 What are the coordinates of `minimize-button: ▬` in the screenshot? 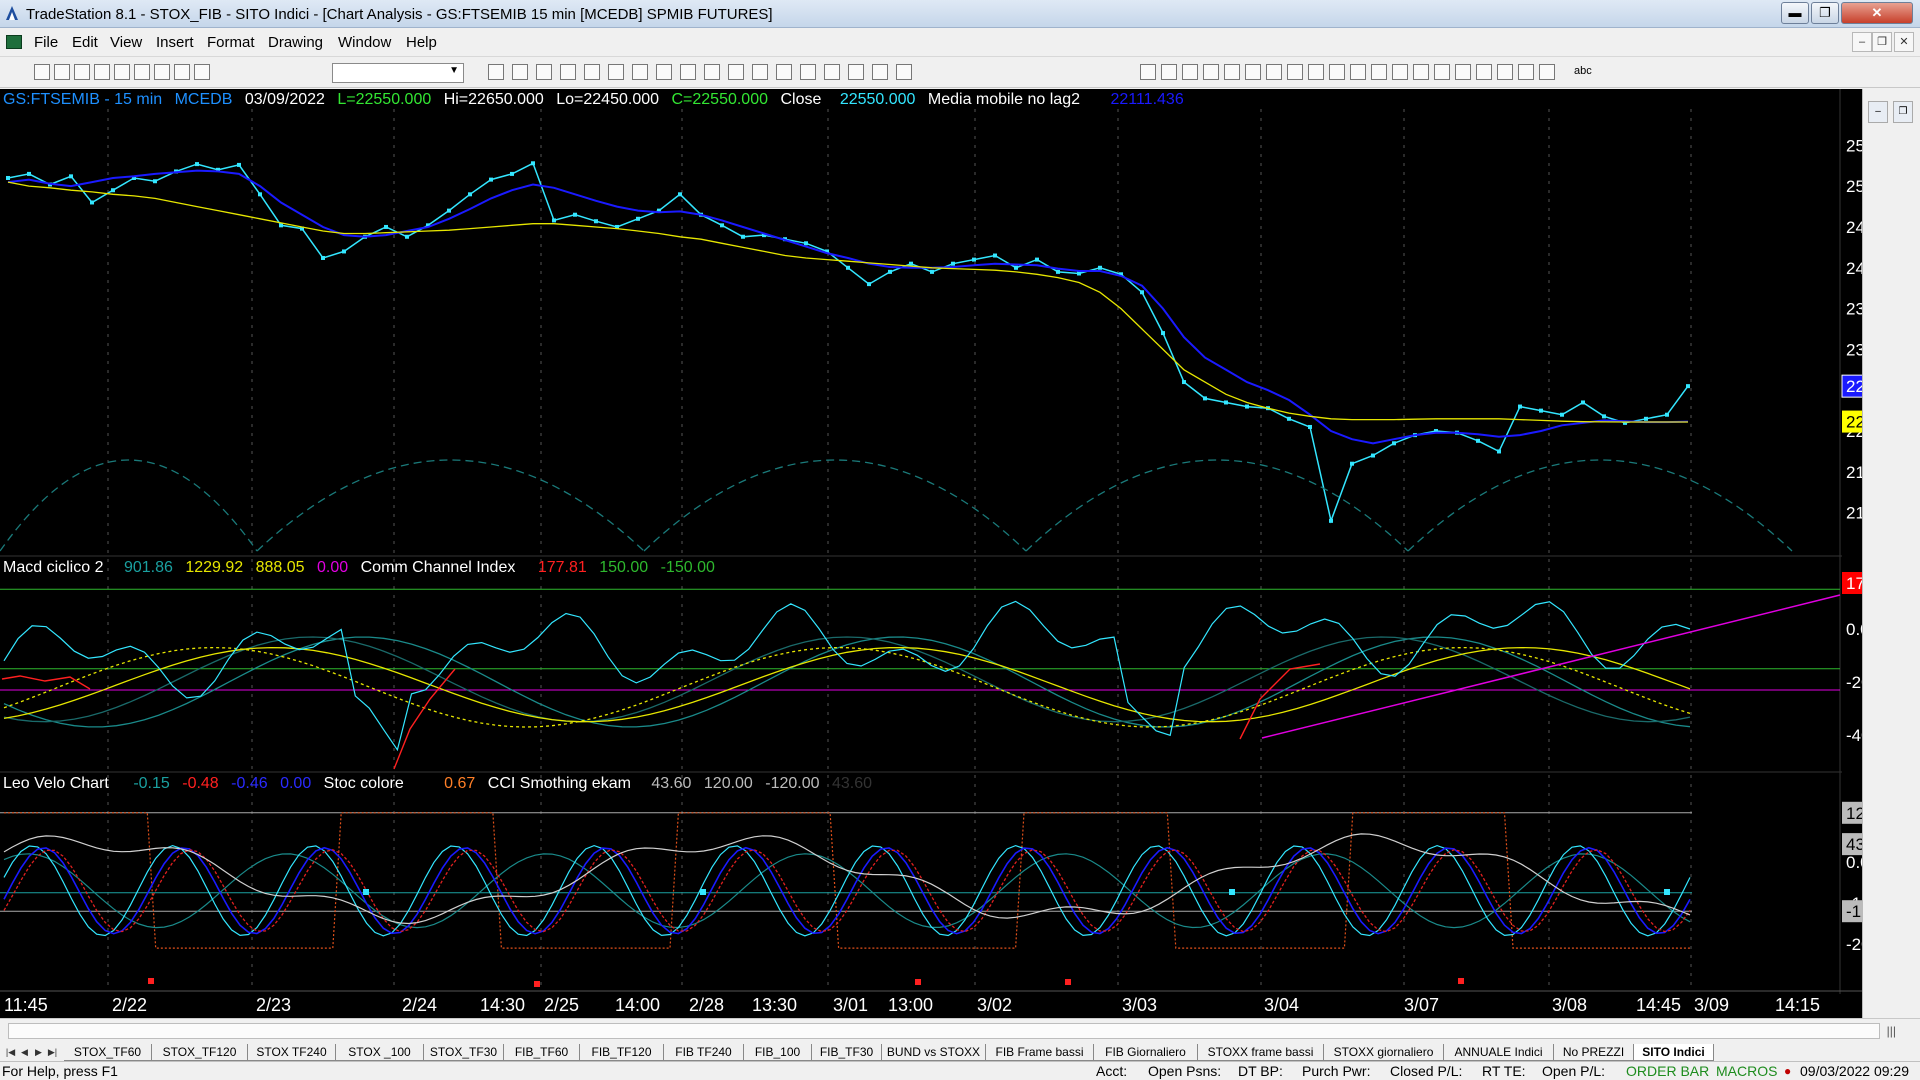 It's located at (1795, 13).